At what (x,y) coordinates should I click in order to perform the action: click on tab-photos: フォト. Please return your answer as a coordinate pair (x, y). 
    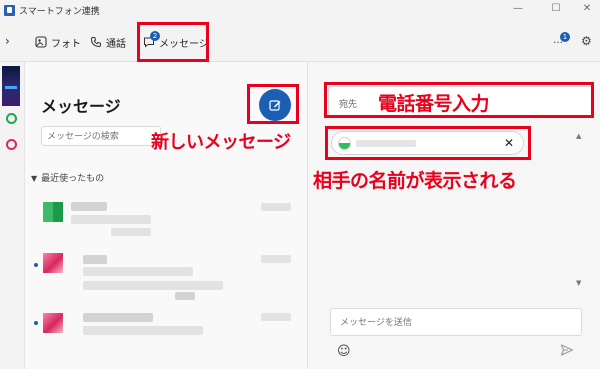
    Looking at the image, I should click on (58, 42).